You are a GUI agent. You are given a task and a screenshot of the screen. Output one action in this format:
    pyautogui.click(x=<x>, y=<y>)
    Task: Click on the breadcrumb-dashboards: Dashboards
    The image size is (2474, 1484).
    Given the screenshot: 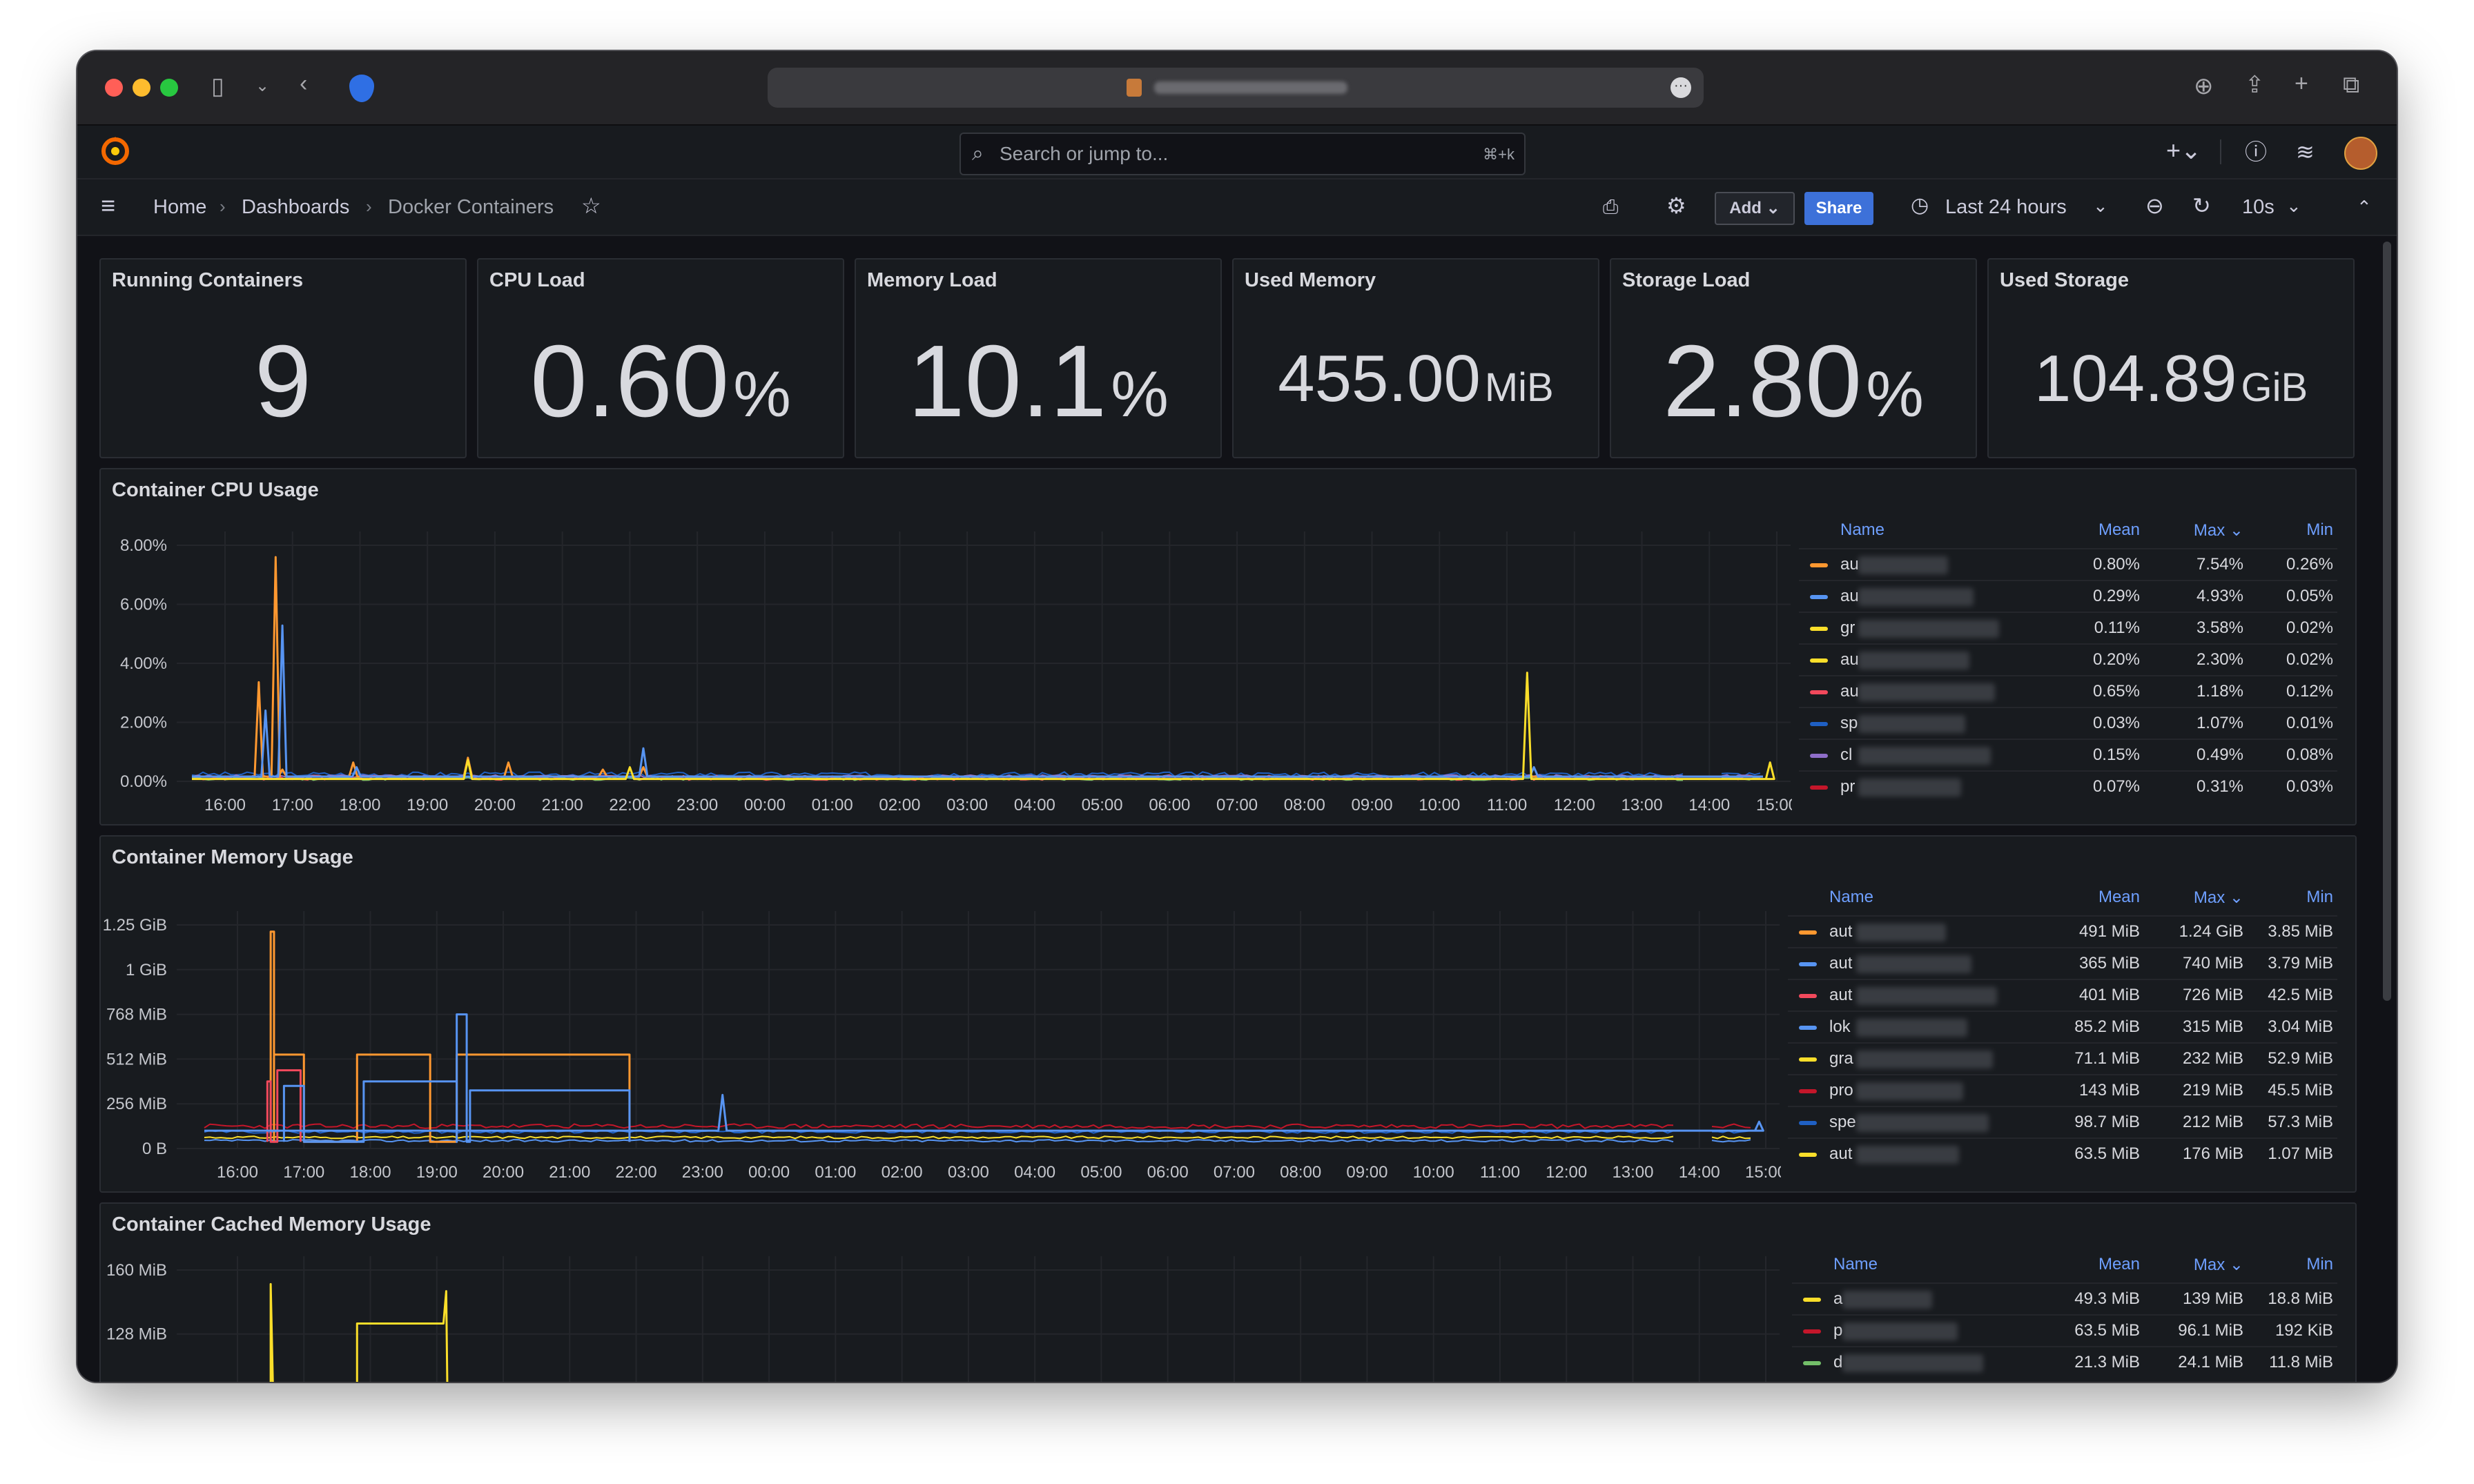 What is the action you would take?
    pyautogui.click(x=295, y=208)
    